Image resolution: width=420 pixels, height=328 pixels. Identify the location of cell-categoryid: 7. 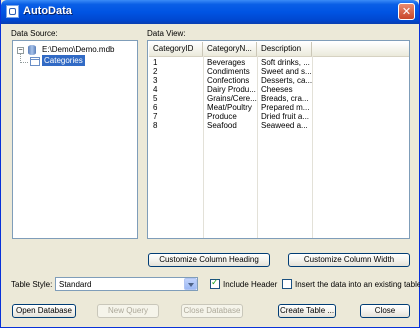
(155, 116).